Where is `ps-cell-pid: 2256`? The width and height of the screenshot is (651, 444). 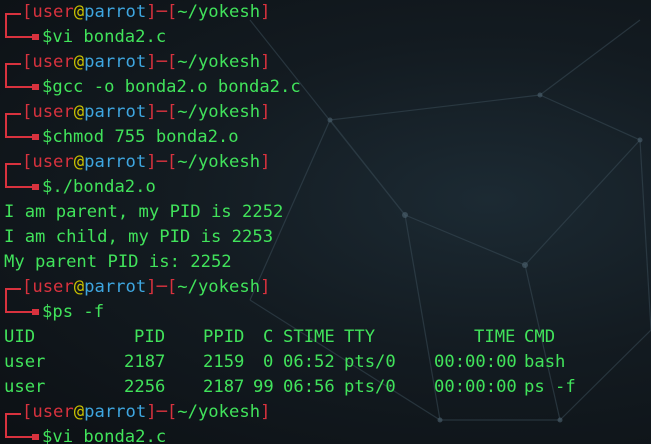
ps-cell-pid: 2256 is located at coordinates (145, 387).